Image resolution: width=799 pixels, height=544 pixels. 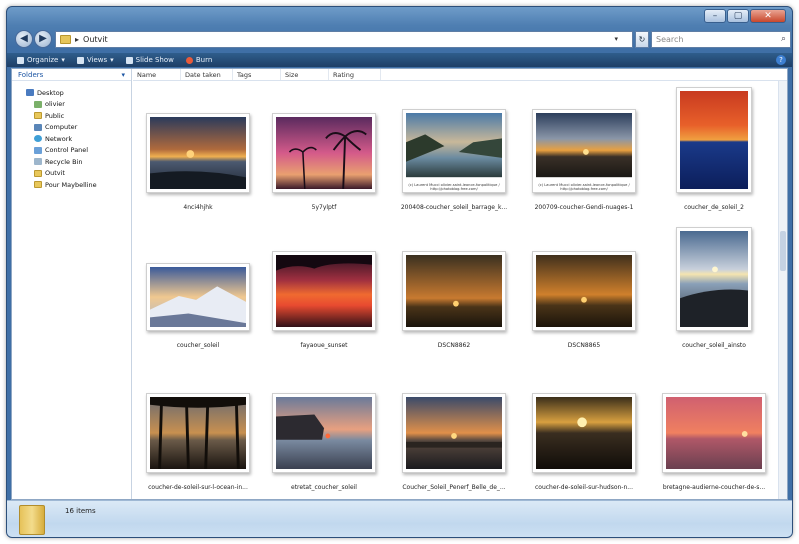 I want to click on file-item: DSCN8862, so click(x=454, y=289).